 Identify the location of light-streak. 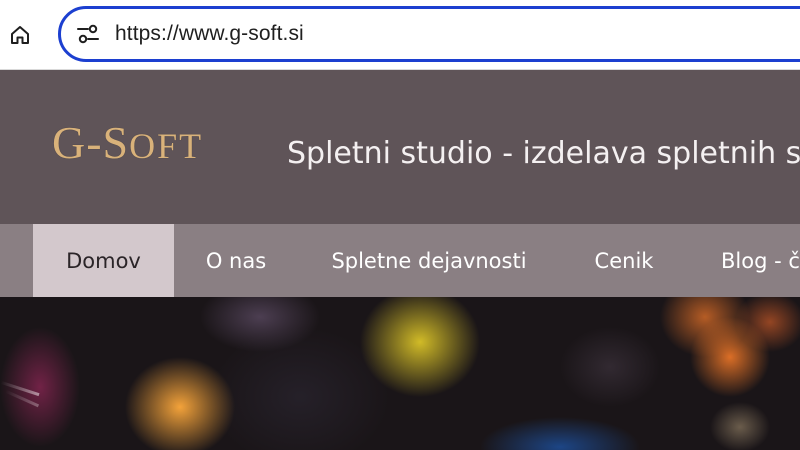
(20, 388).